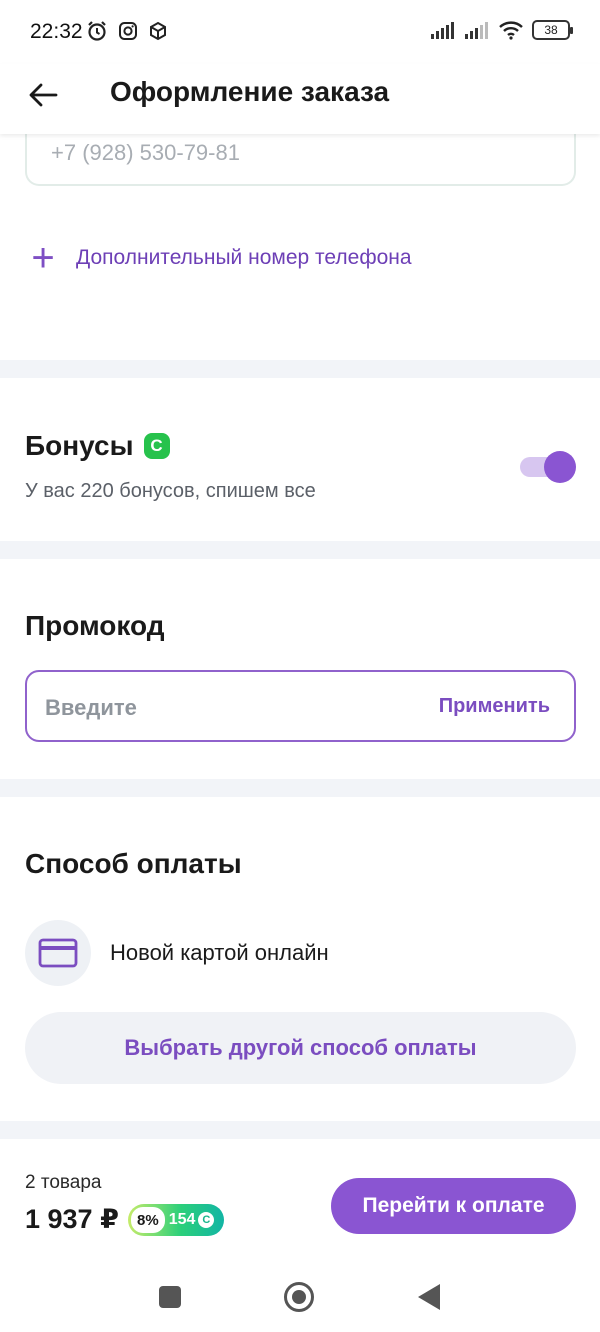 This screenshot has width=600, height=1332. I want to click on bonuses-subtitle: У вас 220 бонусов, спишем все, so click(170, 491).